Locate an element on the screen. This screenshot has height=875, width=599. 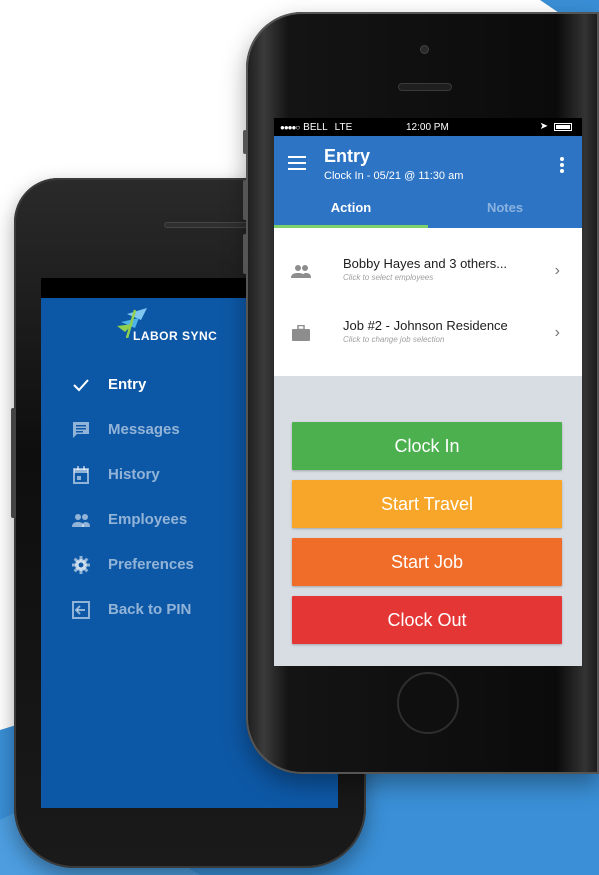
tab-action: Action is located at coordinates (351, 214).